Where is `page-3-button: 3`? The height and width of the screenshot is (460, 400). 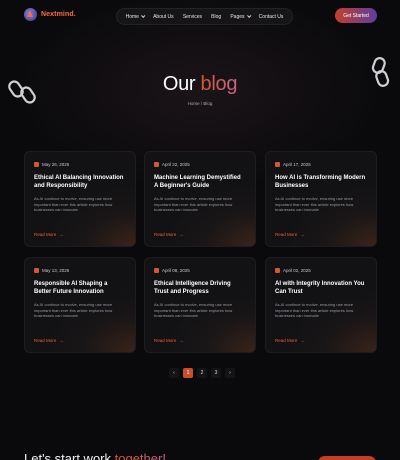 page-3-button: 3 is located at coordinates (216, 373).